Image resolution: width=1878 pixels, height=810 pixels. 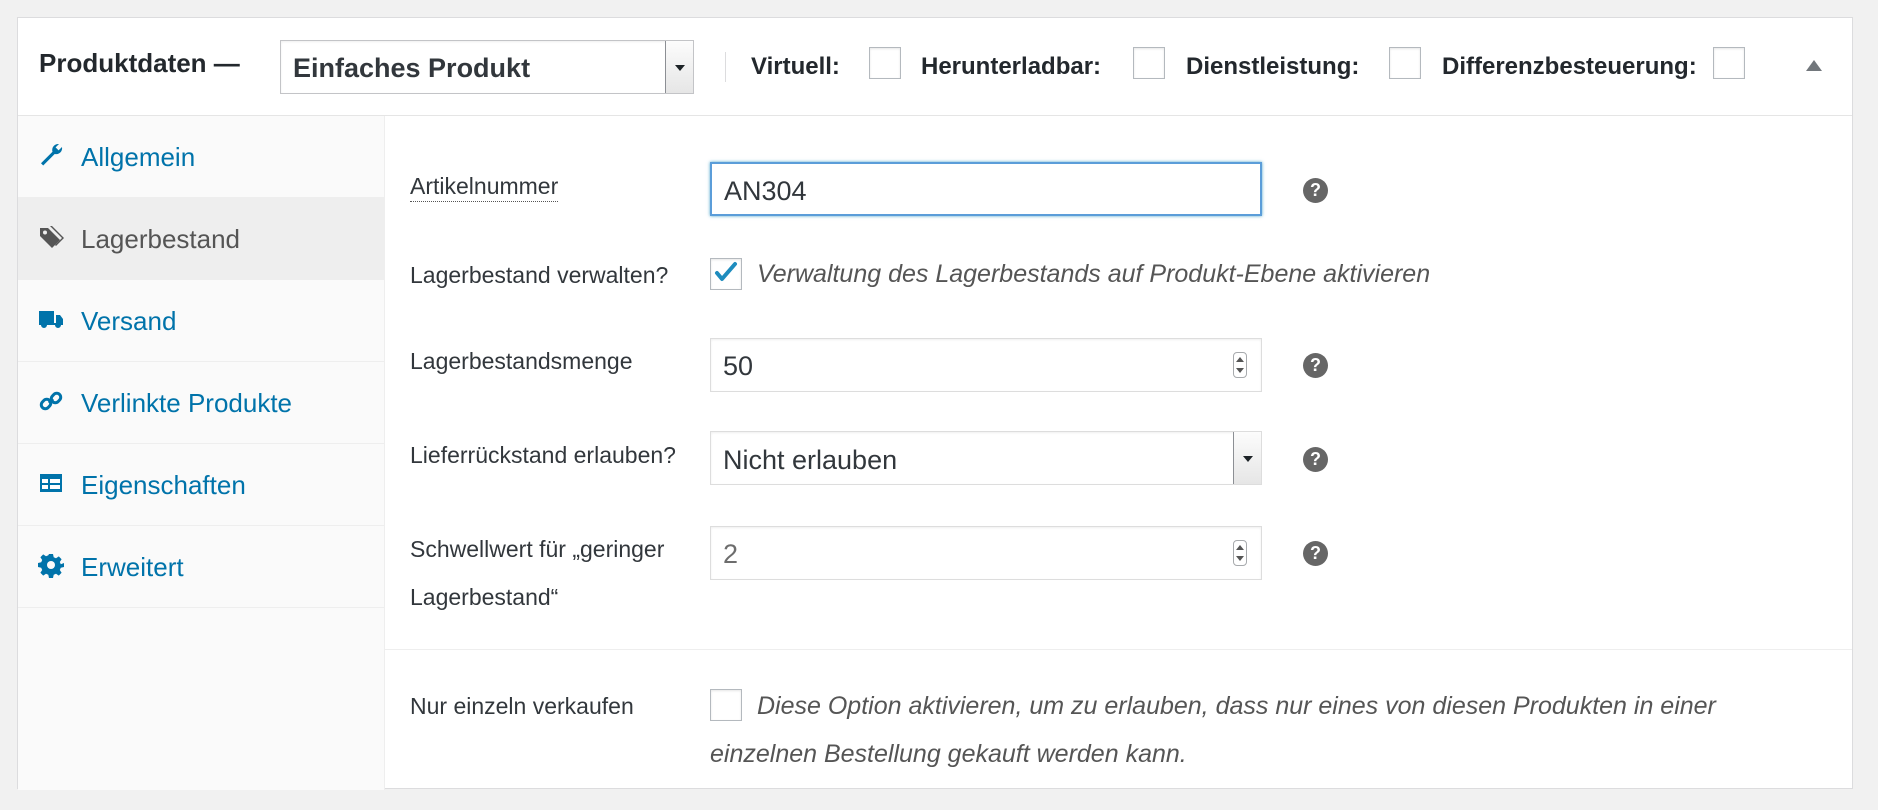 What do you see at coordinates (986, 553) in the screenshot?
I see `low-stock-input: 2` at bounding box center [986, 553].